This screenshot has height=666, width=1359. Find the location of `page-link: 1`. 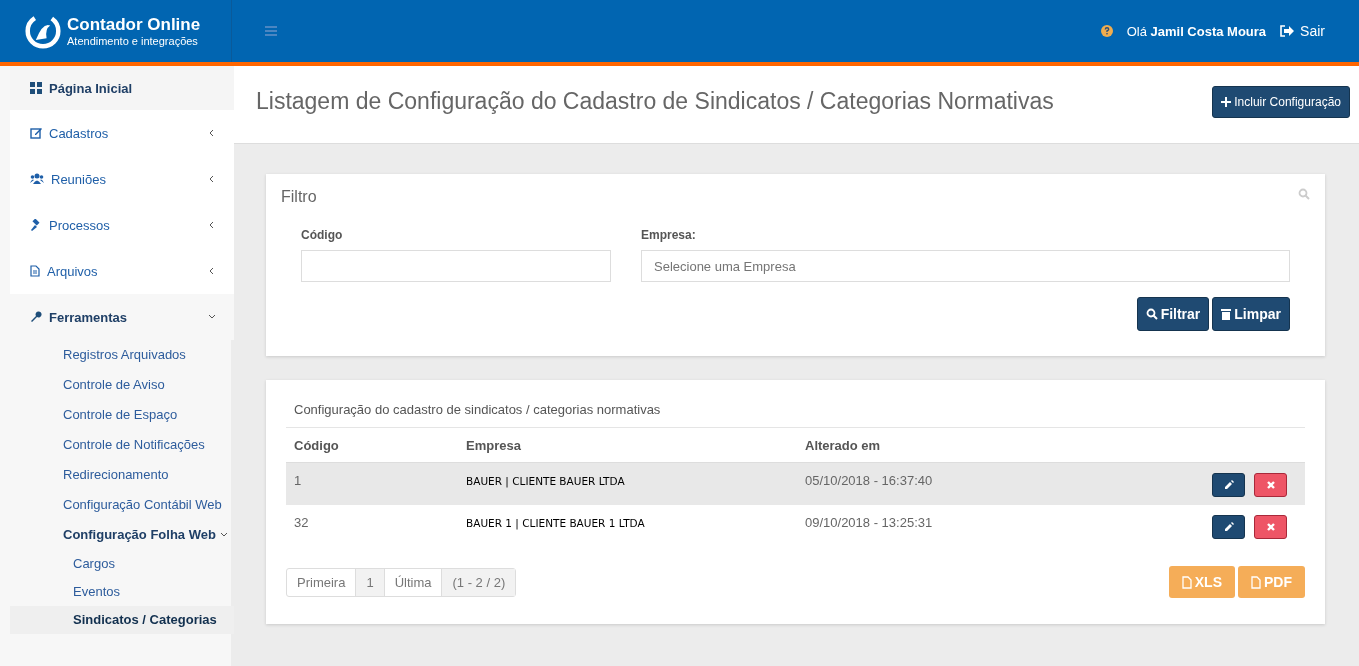

page-link: 1 is located at coordinates (370, 582).